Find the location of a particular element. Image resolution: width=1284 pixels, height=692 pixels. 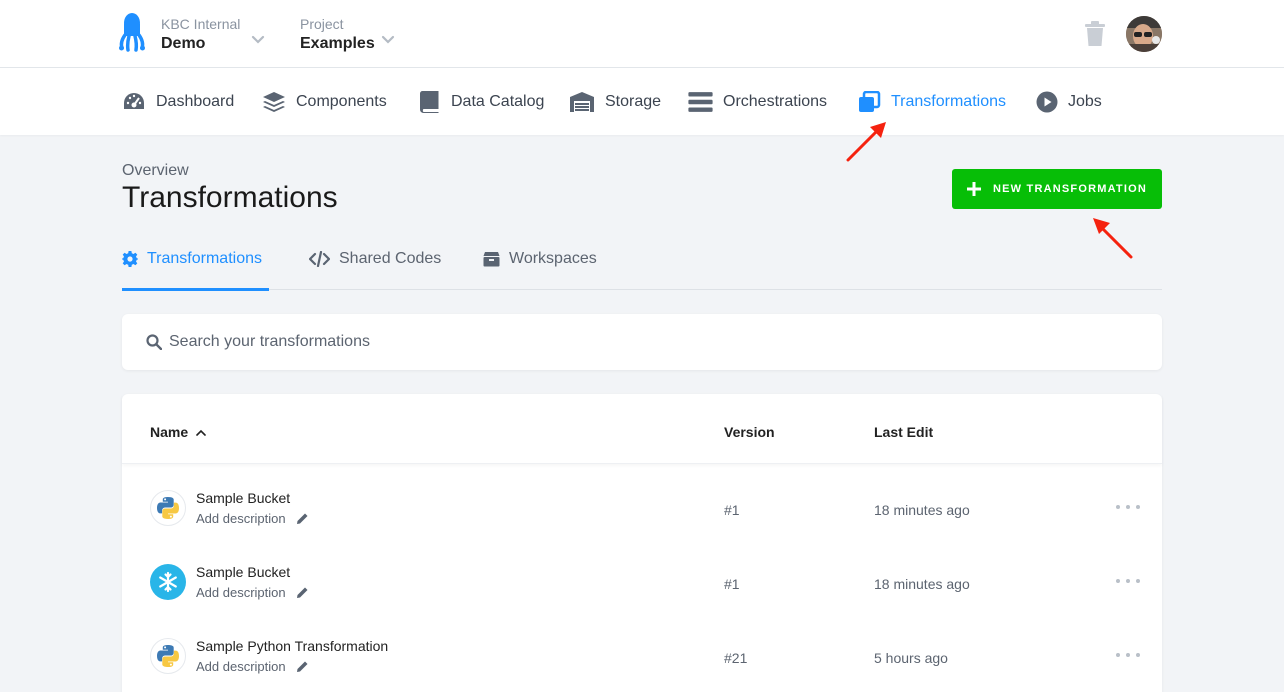

last-edit: 5 hours ago is located at coordinates (911, 658).